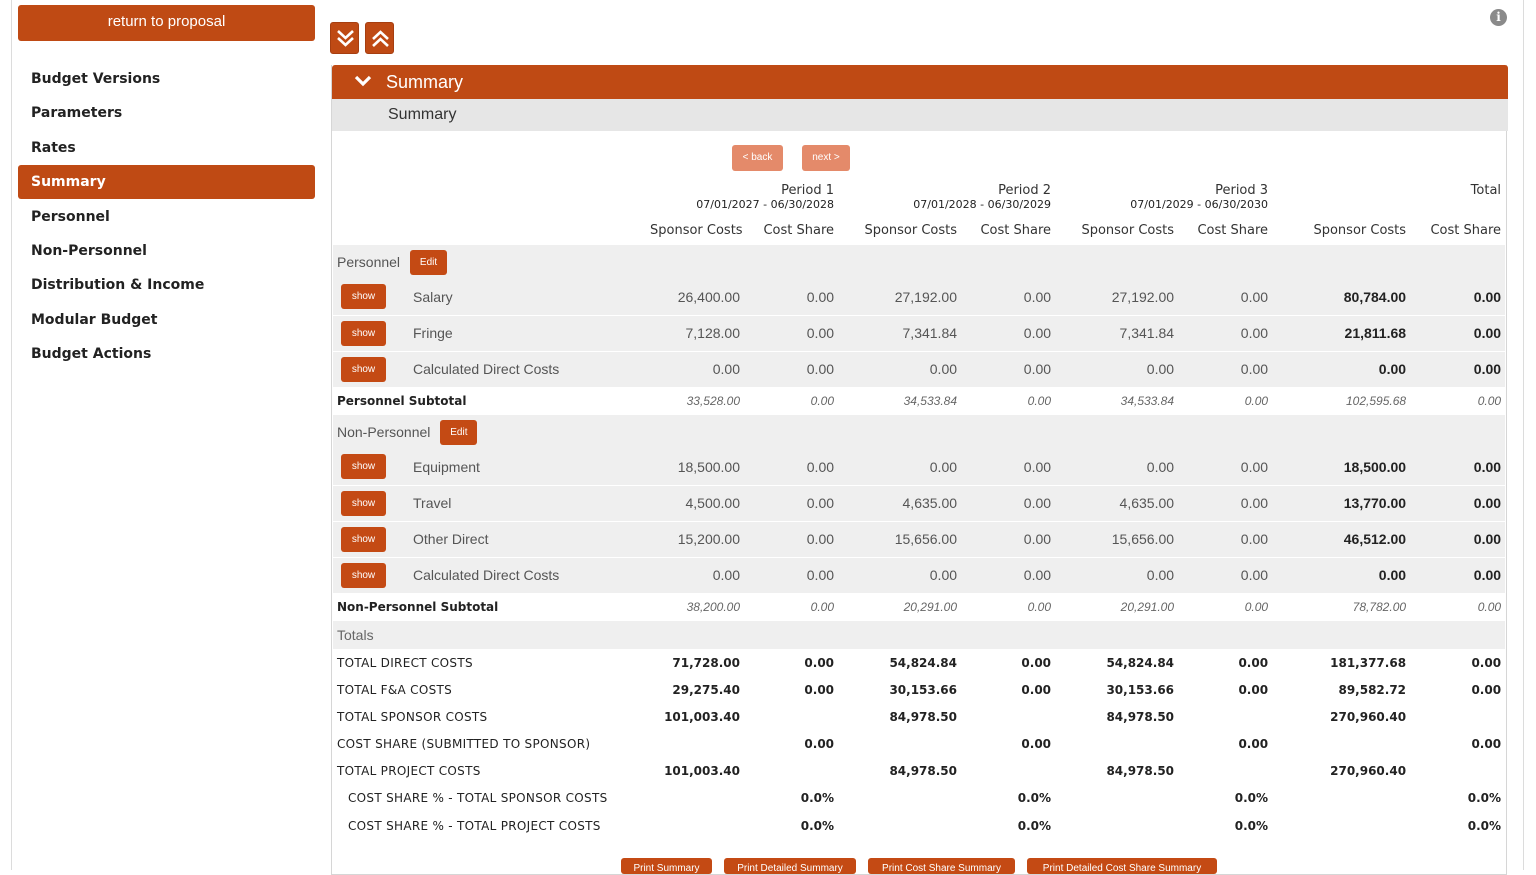  I want to click on sidebar-item-rates: Rates, so click(166, 148).